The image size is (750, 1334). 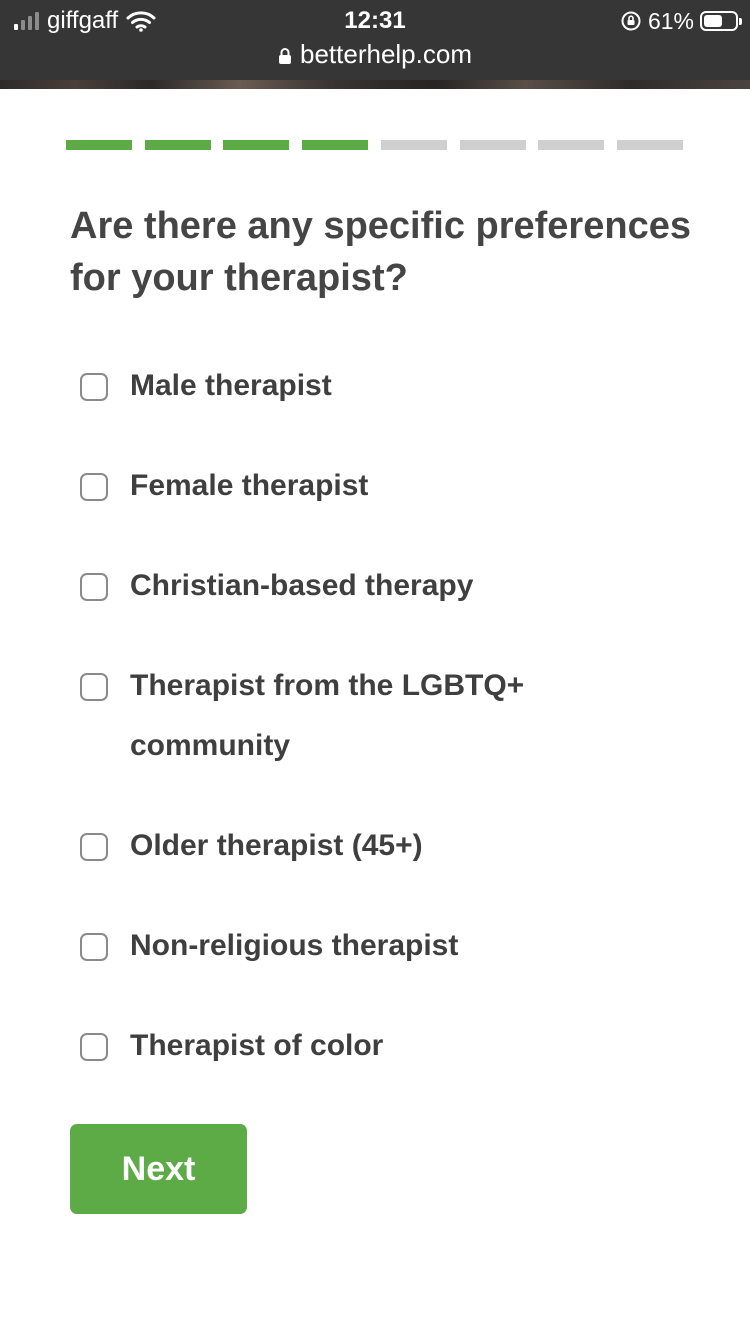 What do you see at coordinates (276, 845) in the screenshot?
I see `option-label: Older therapist (45+)` at bounding box center [276, 845].